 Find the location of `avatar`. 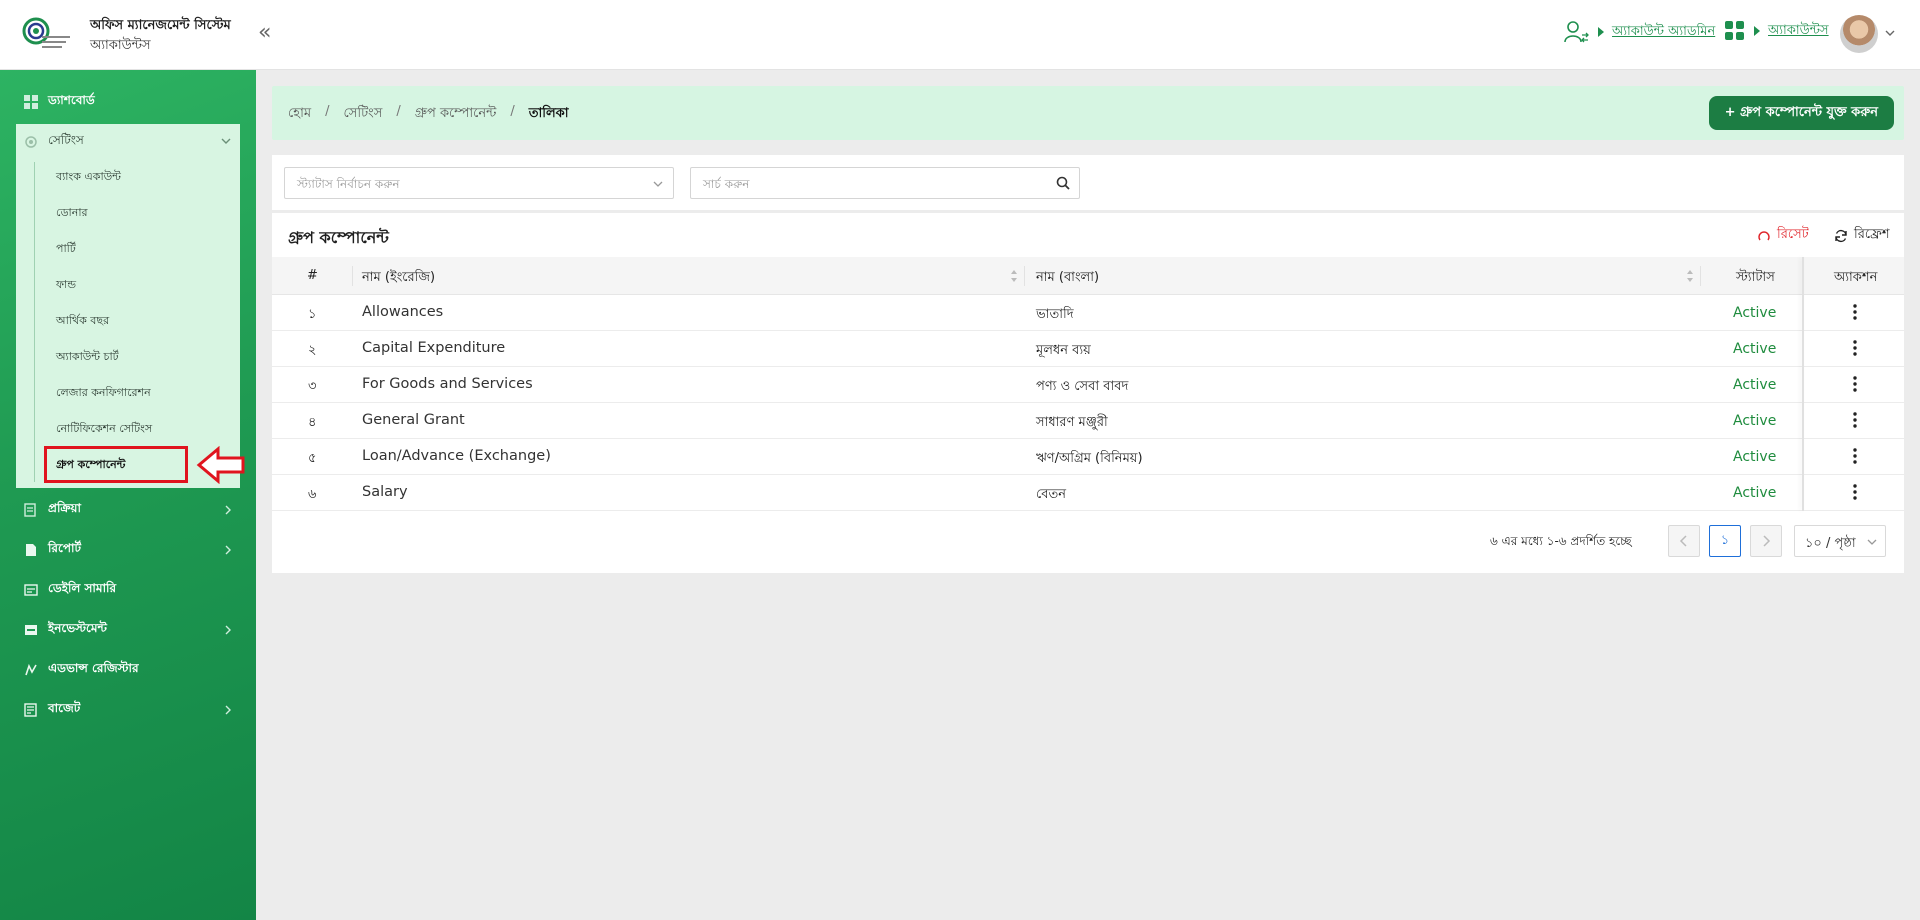

avatar is located at coordinates (1859, 34).